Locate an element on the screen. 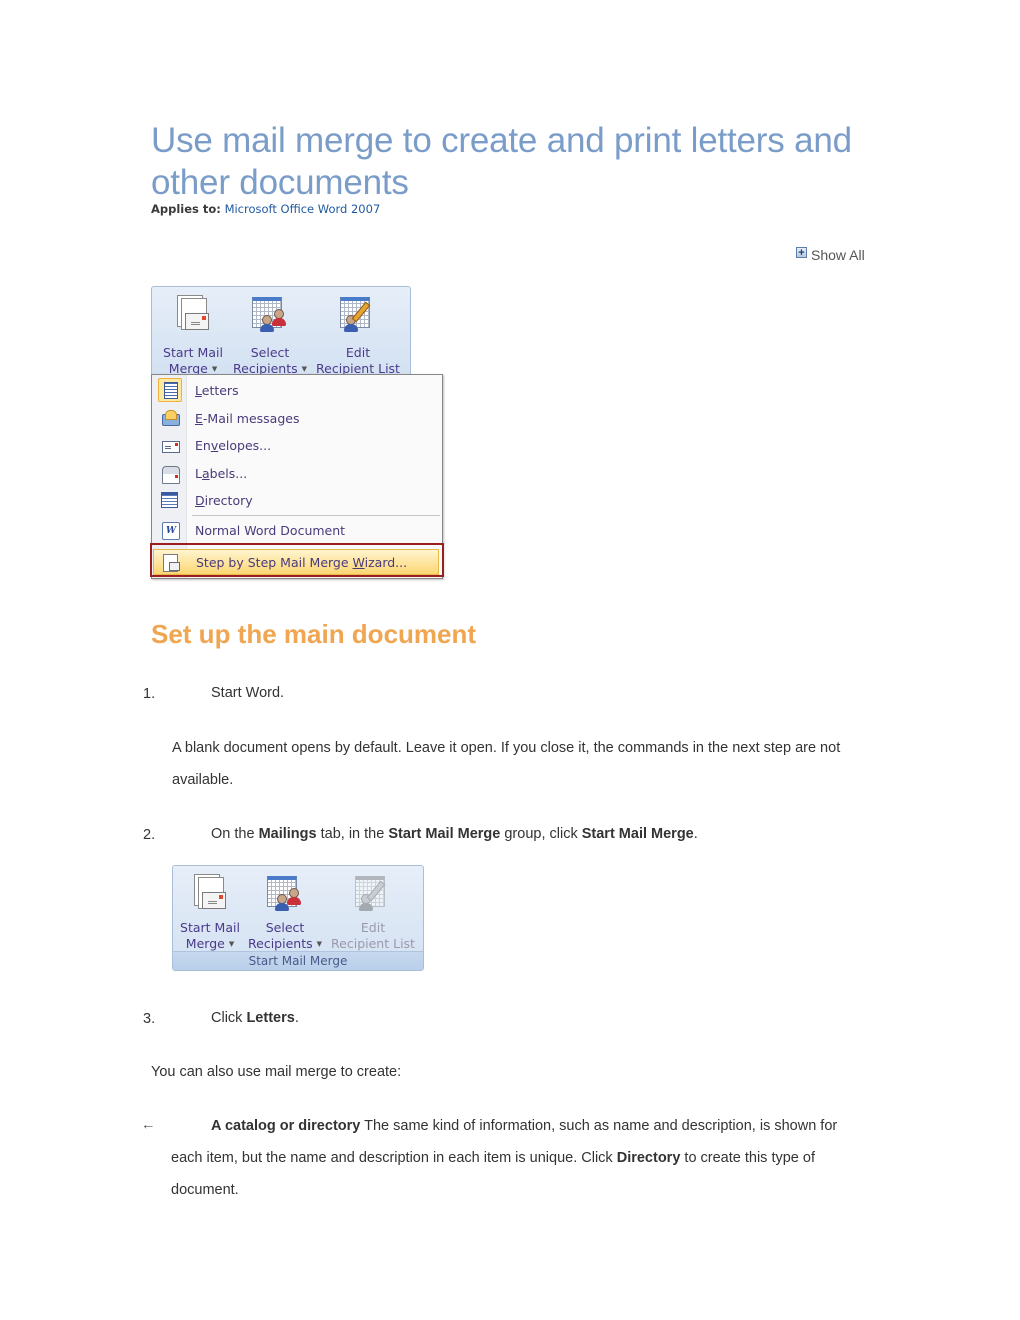 This screenshot has width=1020, height=1320. step-1-number: 1. is located at coordinates (149, 694).